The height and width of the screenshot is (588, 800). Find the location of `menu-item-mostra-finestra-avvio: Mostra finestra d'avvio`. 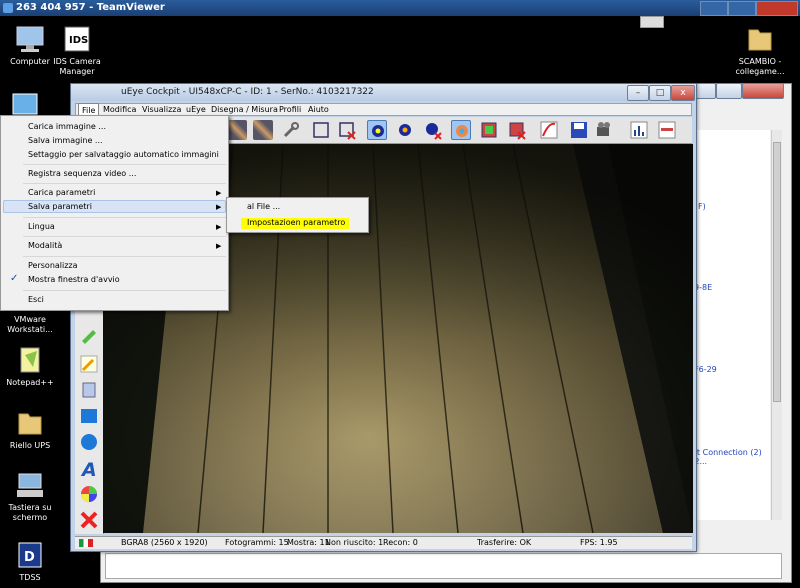

menu-item-mostra-finestra-avvio: Mostra finestra d'avvio is located at coordinates (74, 279).